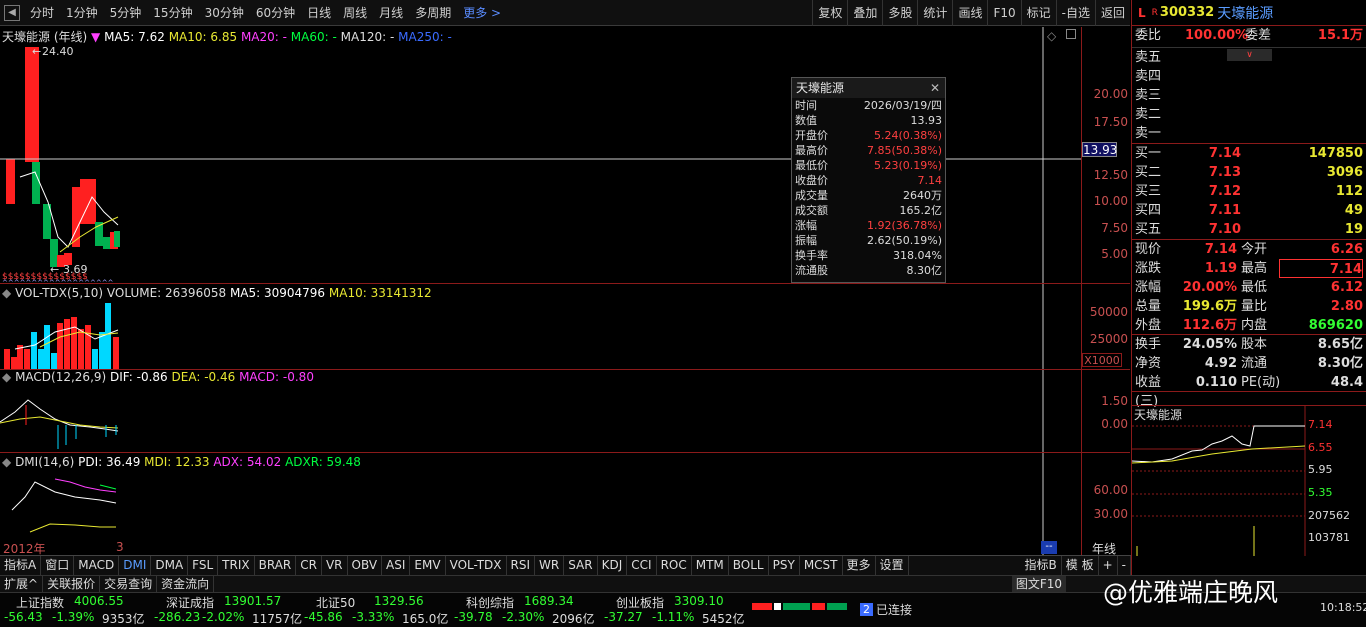  What do you see at coordinates (1340, 35) in the screenshot?
I see `weicha-value: 15.1万` at bounding box center [1340, 35].